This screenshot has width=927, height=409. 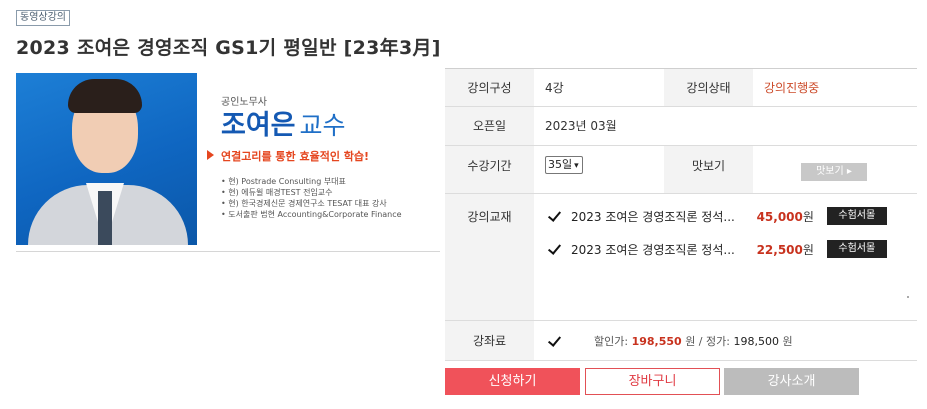 What do you see at coordinates (681, 126) in the screenshot?
I see `info-row-open-date: 오픈일 2023년 03월` at bounding box center [681, 126].